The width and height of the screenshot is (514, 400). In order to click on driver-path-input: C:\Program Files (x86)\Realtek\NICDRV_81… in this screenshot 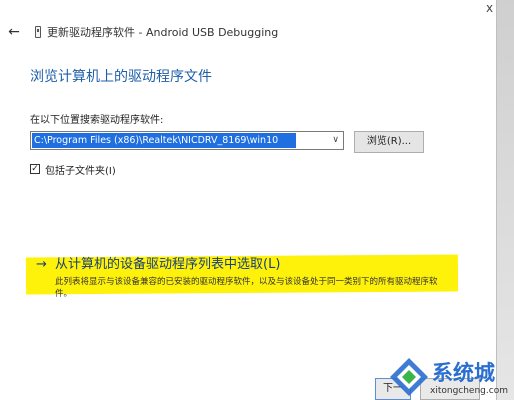, I will do `click(164, 140)`.